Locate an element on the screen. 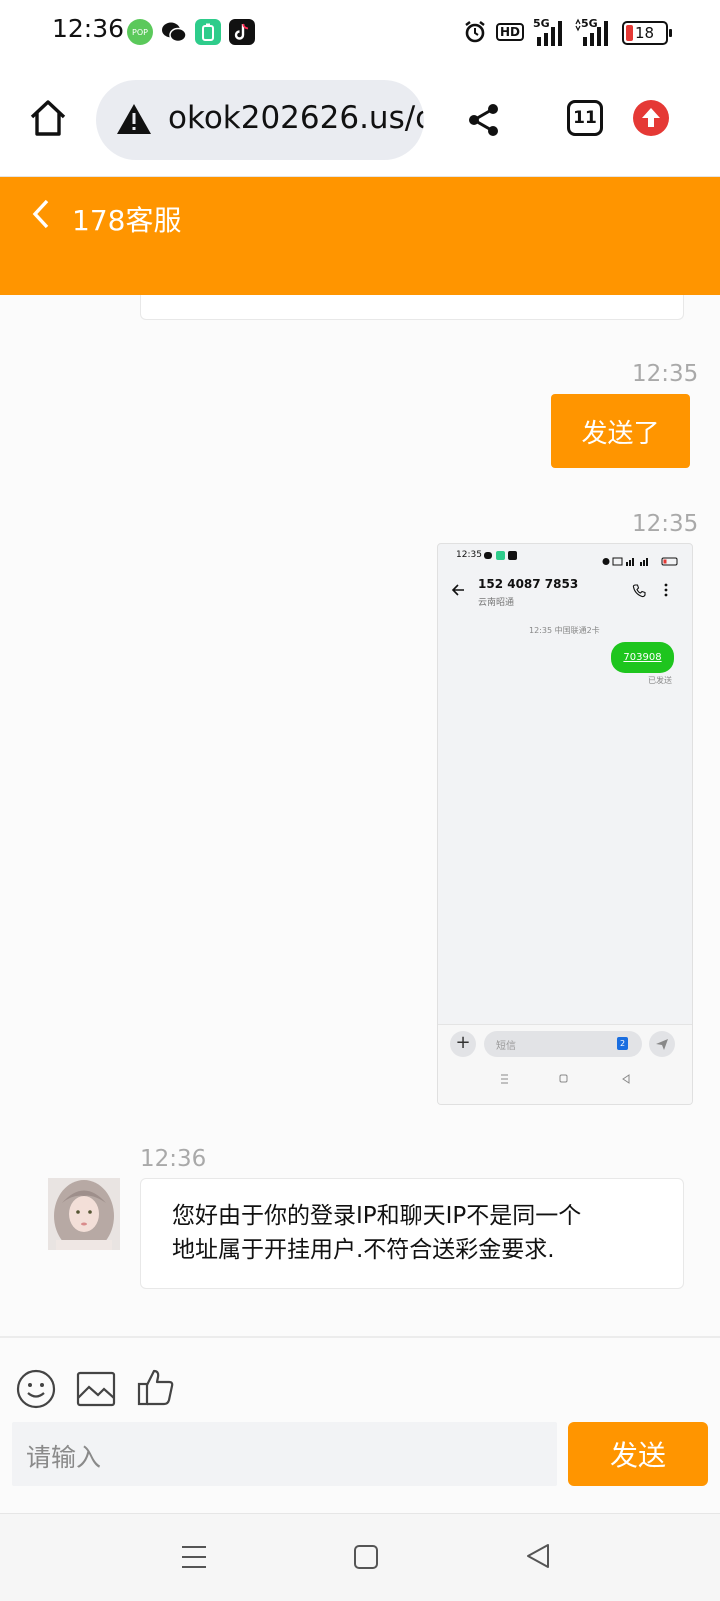 The image size is (720, 1601). update-icon is located at coordinates (651, 118).